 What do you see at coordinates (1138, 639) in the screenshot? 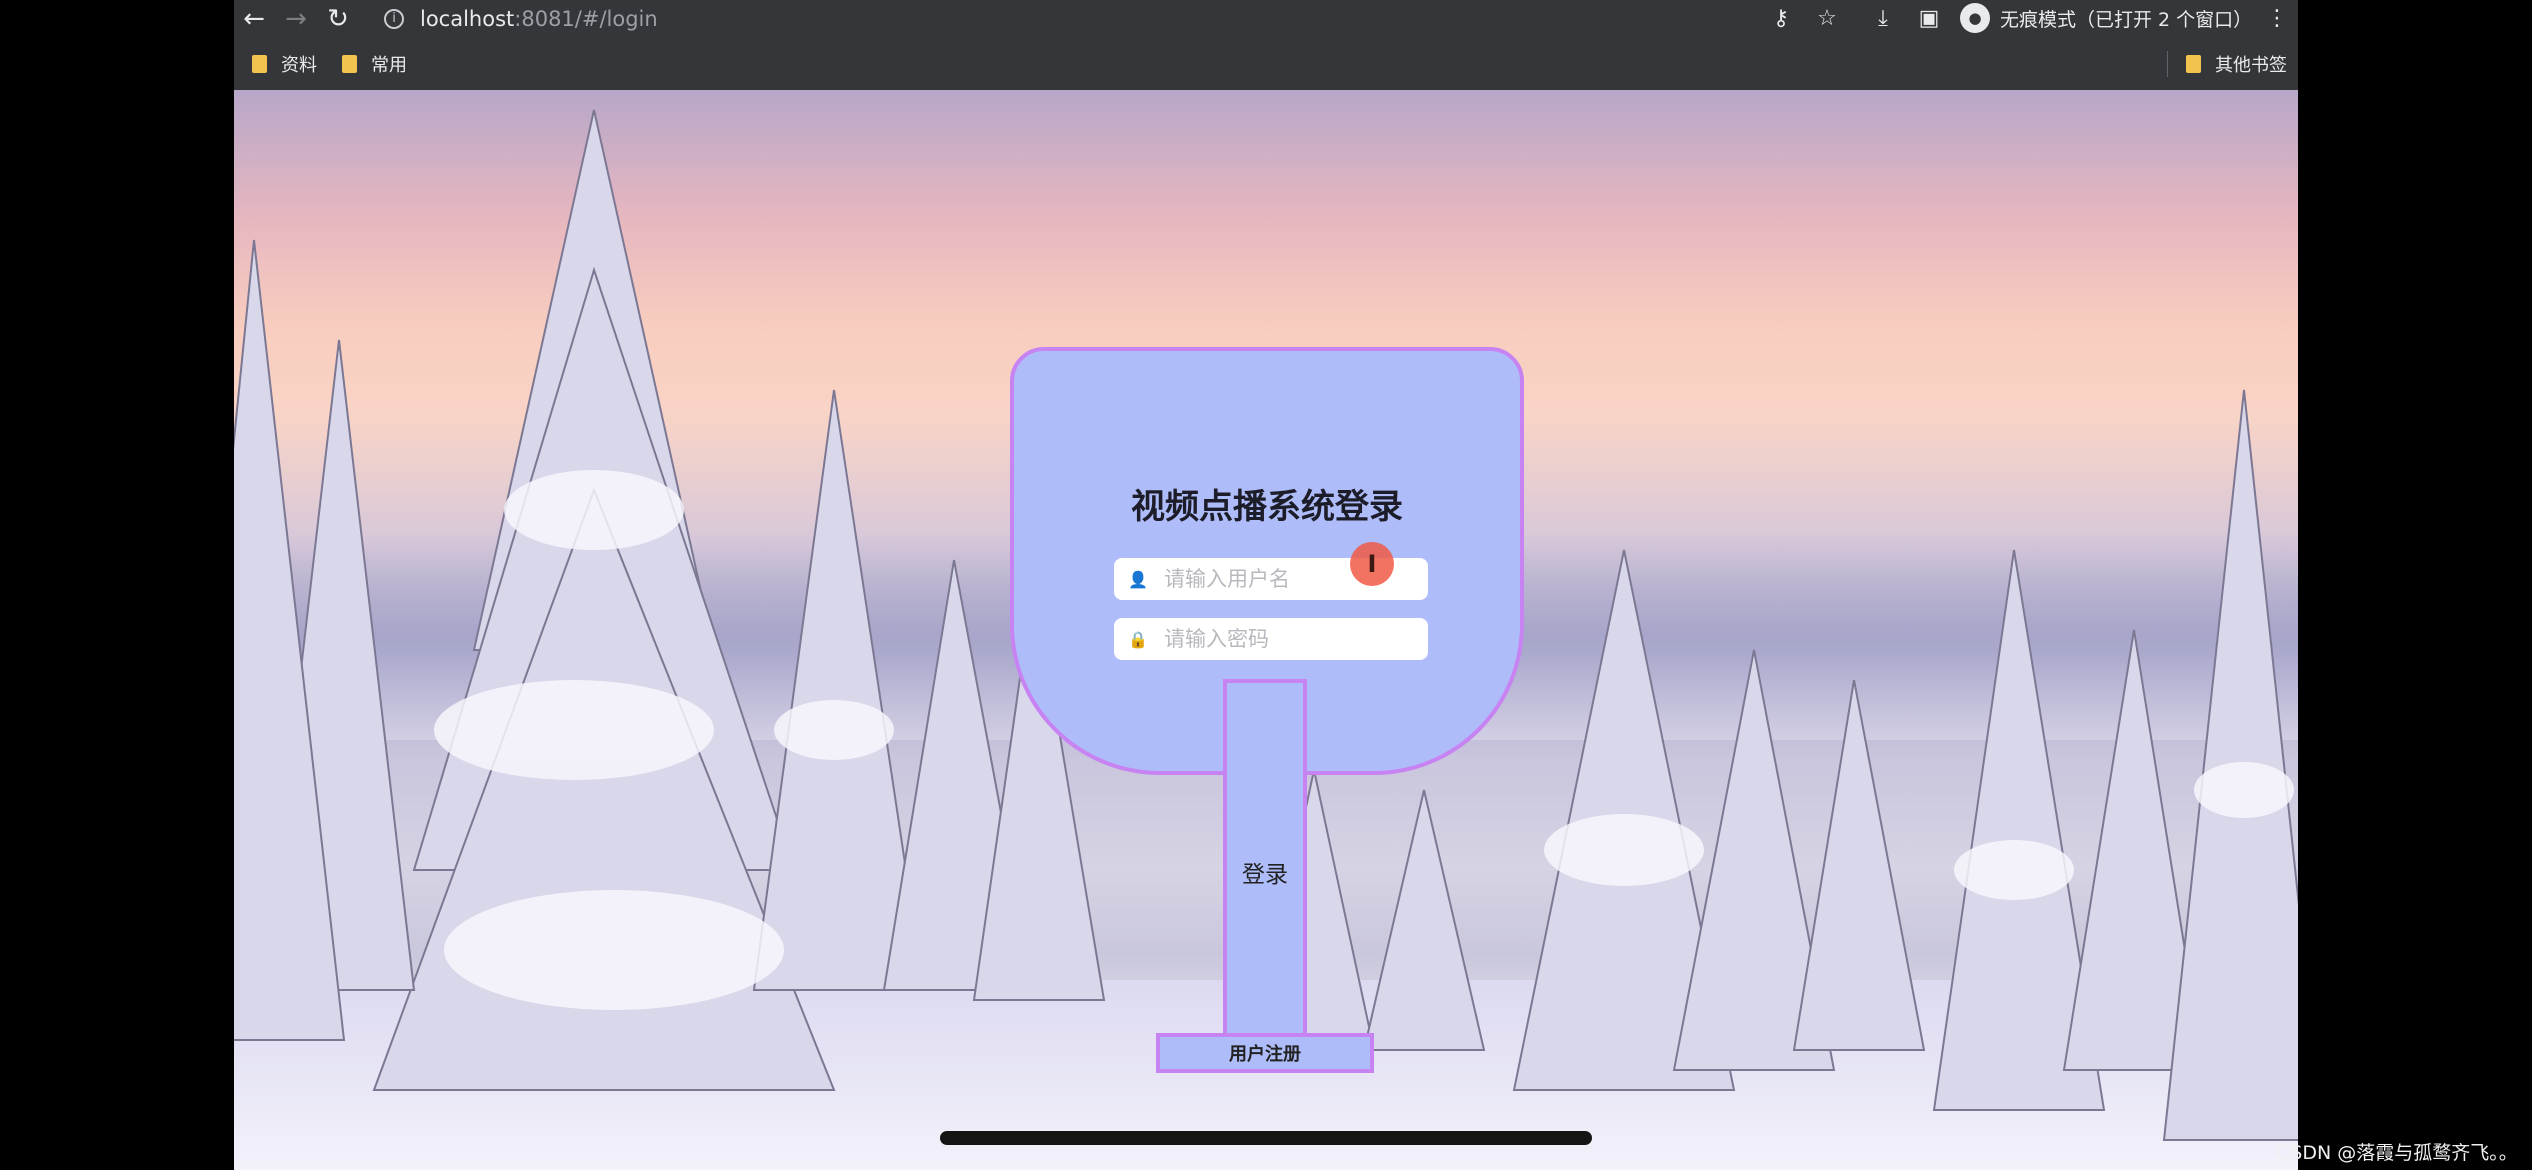
I see `lock-icon: 🔒` at bounding box center [1138, 639].